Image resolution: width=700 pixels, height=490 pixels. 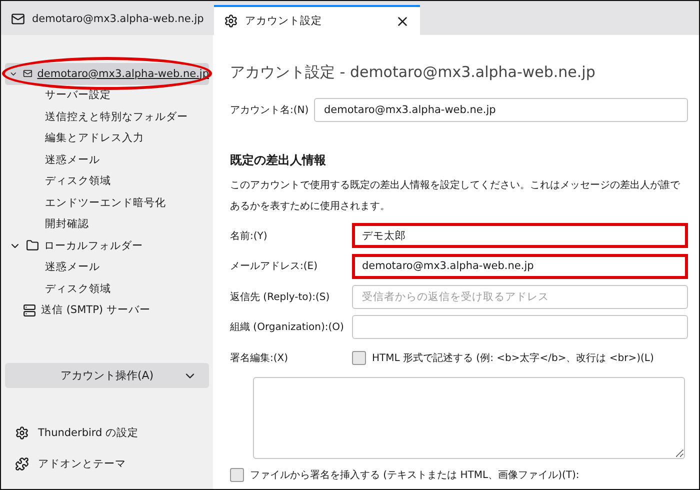 What do you see at coordinates (249, 236) in the screenshot?
I see `field-label: 名前:(Y)` at bounding box center [249, 236].